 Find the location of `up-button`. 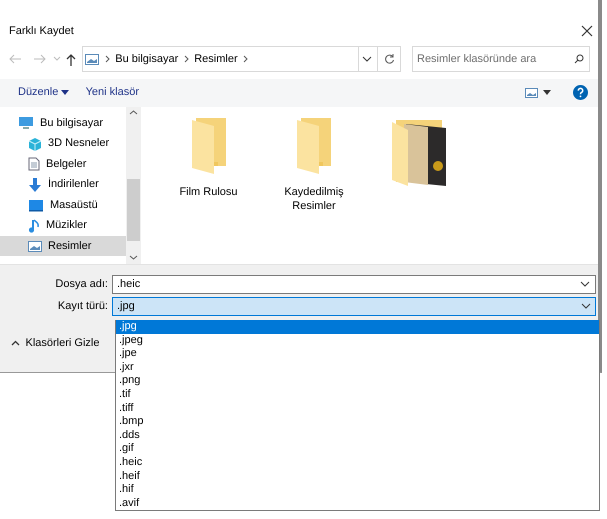

up-button is located at coordinates (71, 59).